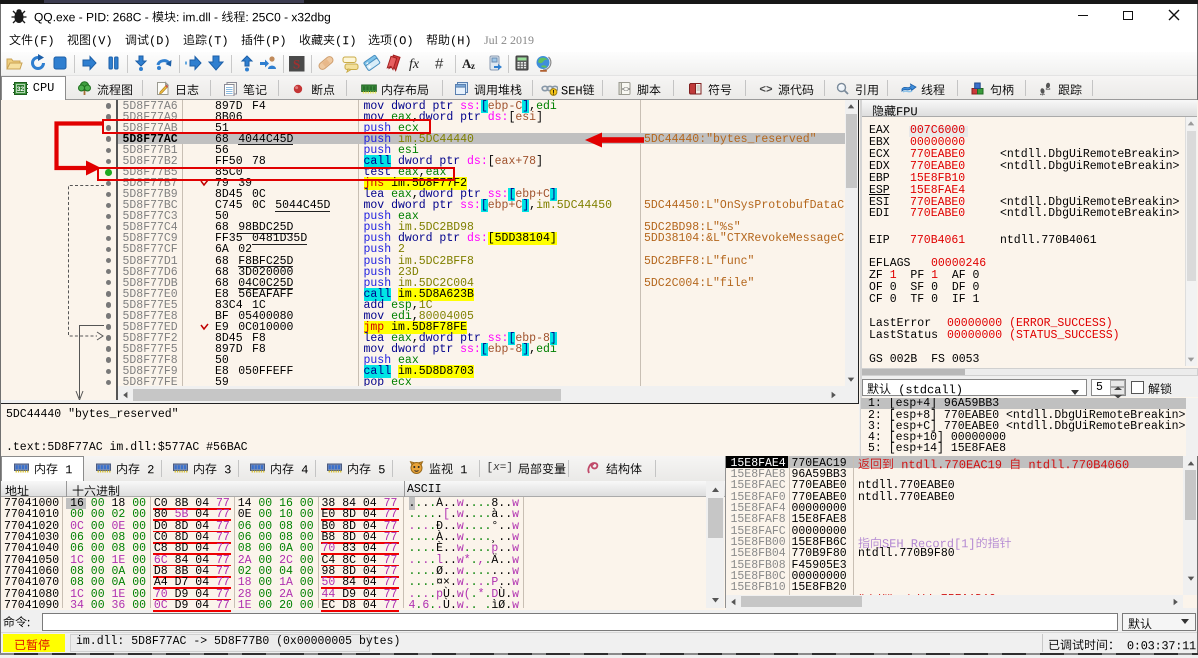 This screenshot has width=1198, height=658. What do you see at coordinates (21, 89) in the screenshot?
I see `svg-text: 32` at bounding box center [21, 89].